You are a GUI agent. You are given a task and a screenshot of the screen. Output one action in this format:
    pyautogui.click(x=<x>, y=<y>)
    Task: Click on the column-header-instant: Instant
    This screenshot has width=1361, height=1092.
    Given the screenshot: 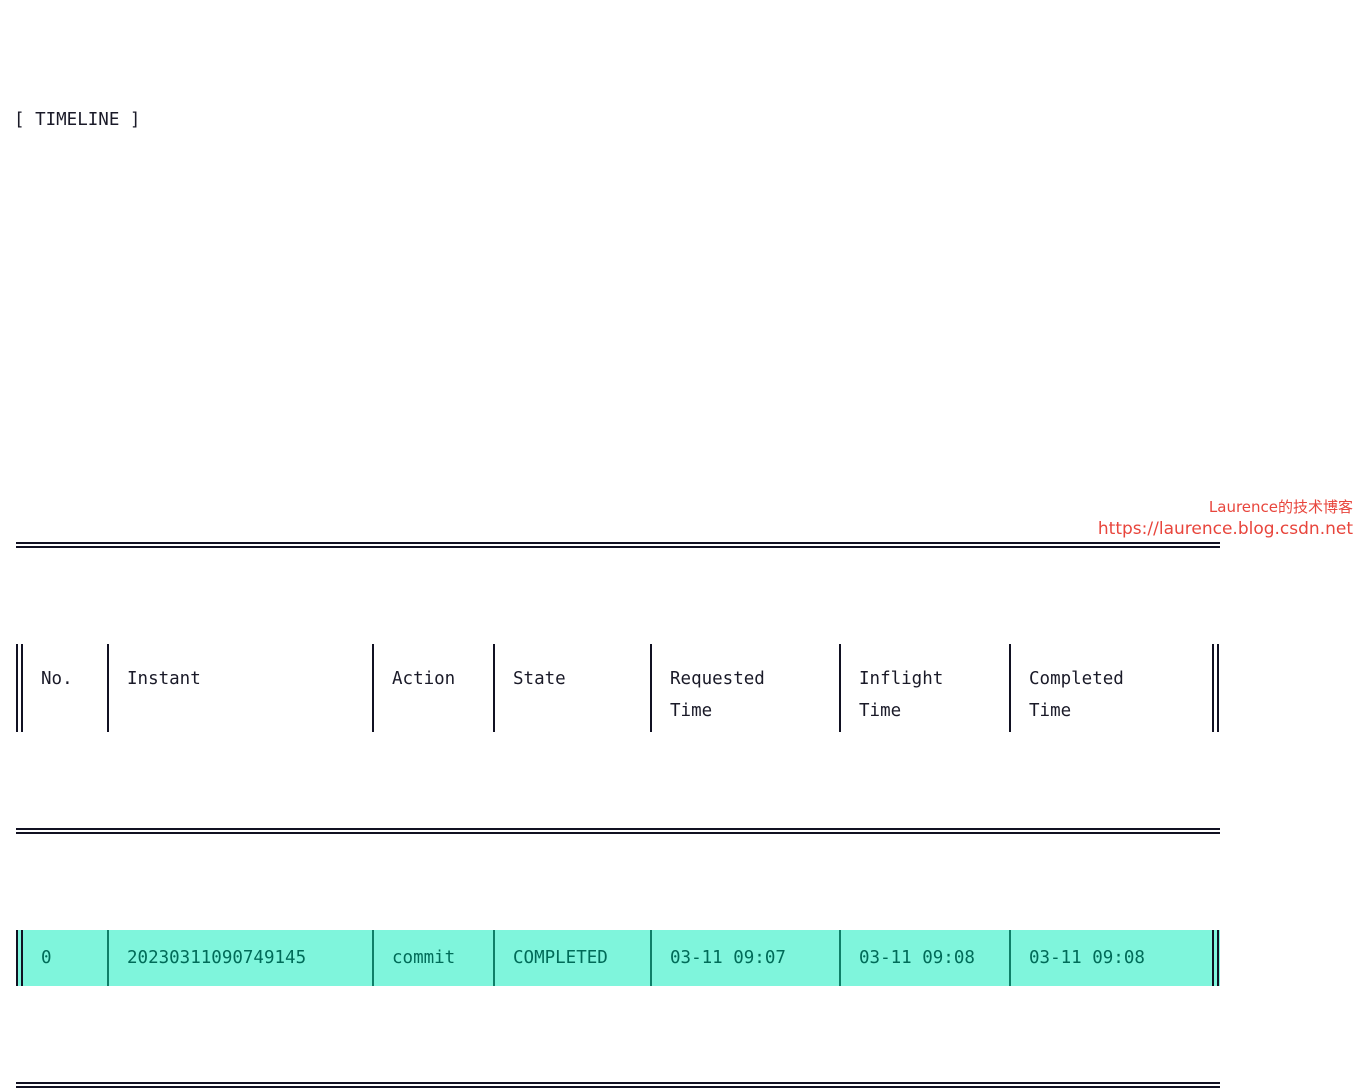 What is the action you would take?
    pyautogui.click(x=240, y=688)
    